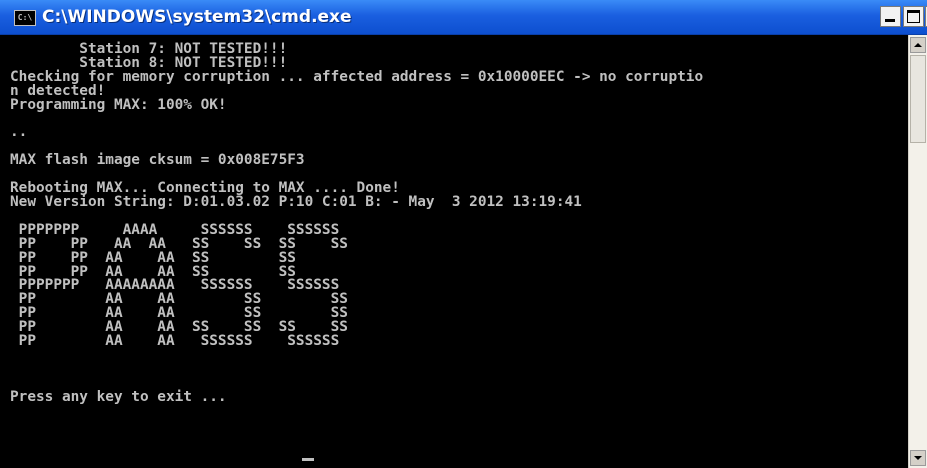 The image size is (927, 468). What do you see at coordinates (918, 99) in the screenshot?
I see `scroll-thumb` at bounding box center [918, 99].